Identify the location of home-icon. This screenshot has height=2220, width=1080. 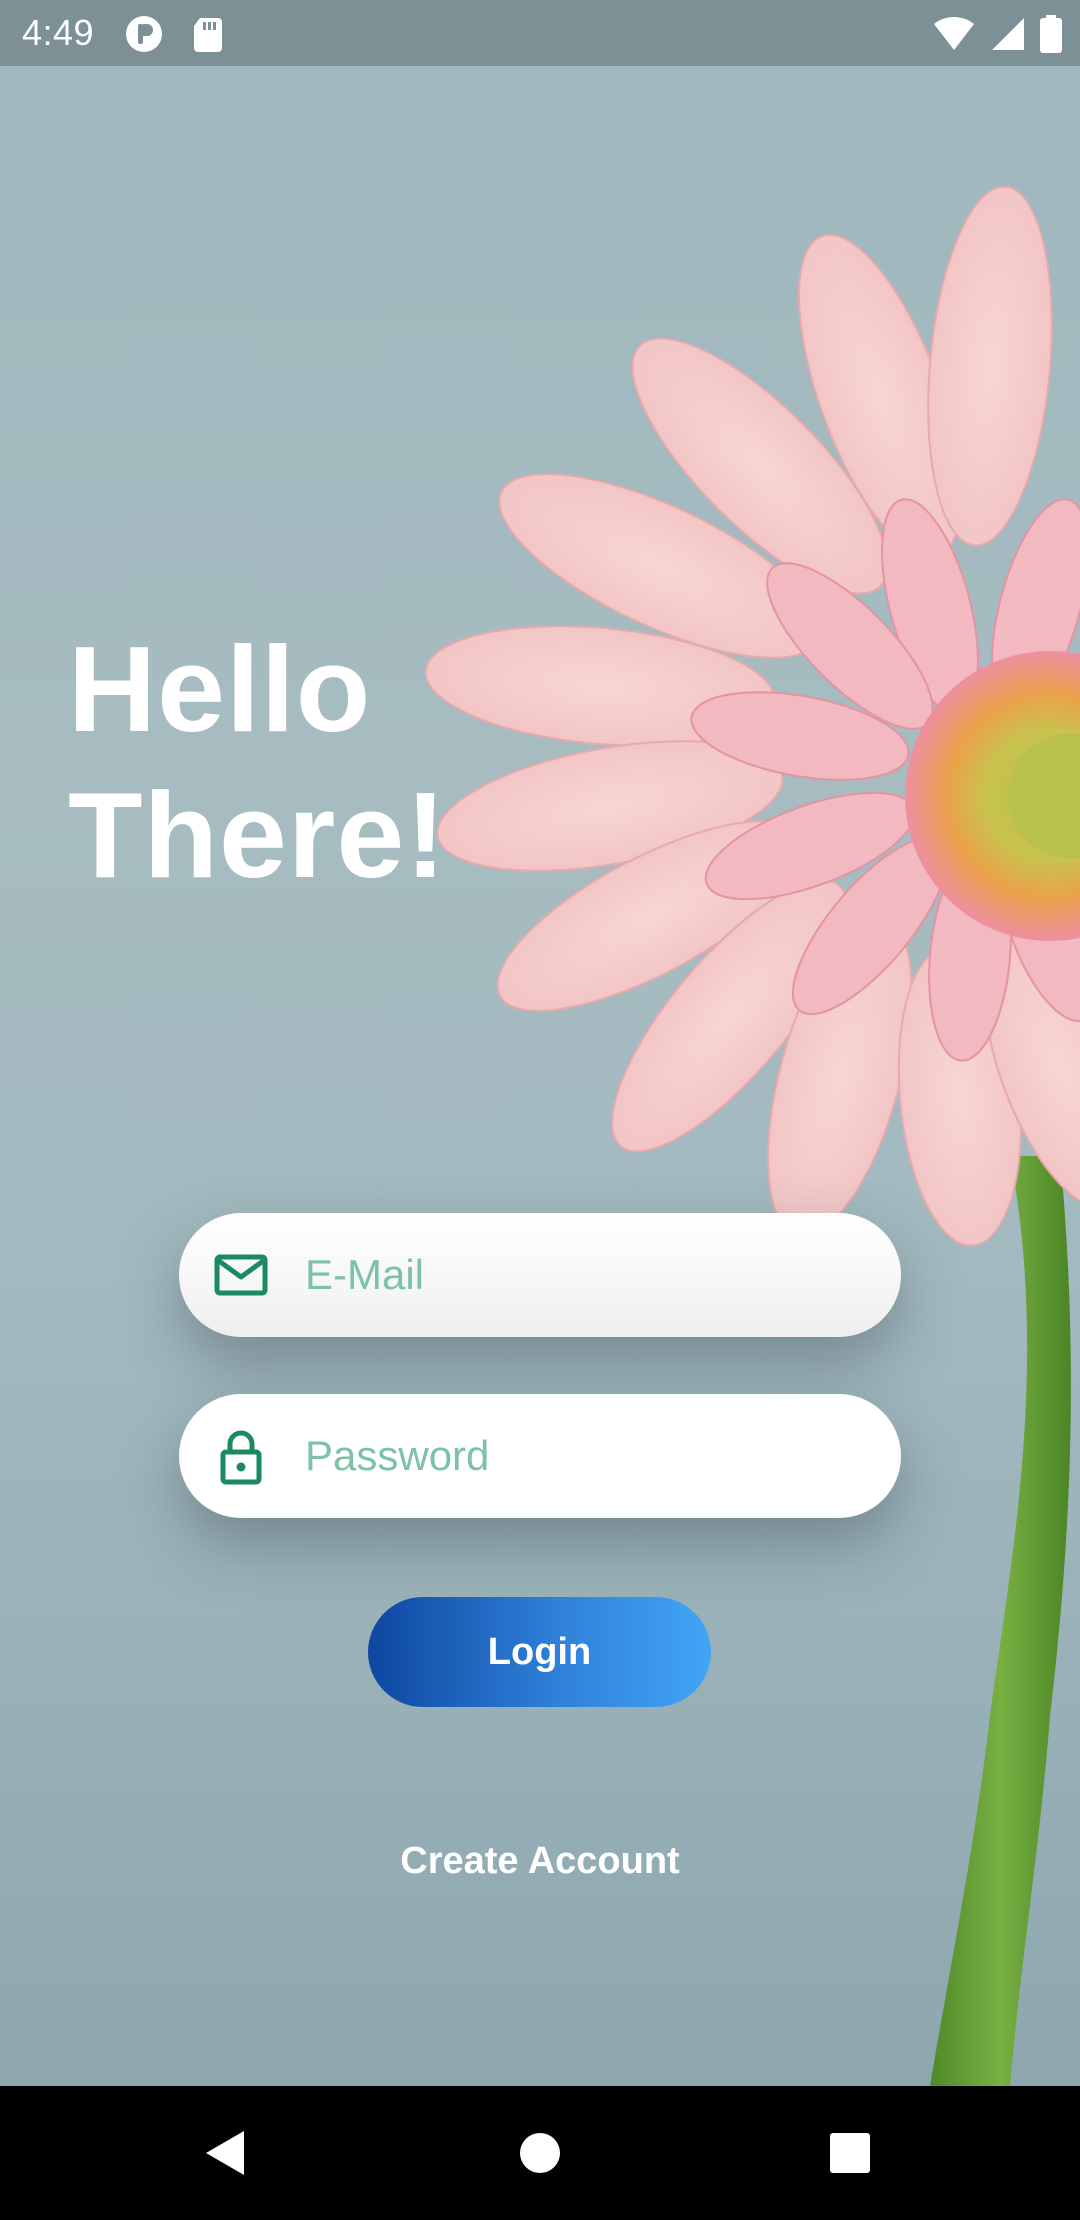
(540, 2153).